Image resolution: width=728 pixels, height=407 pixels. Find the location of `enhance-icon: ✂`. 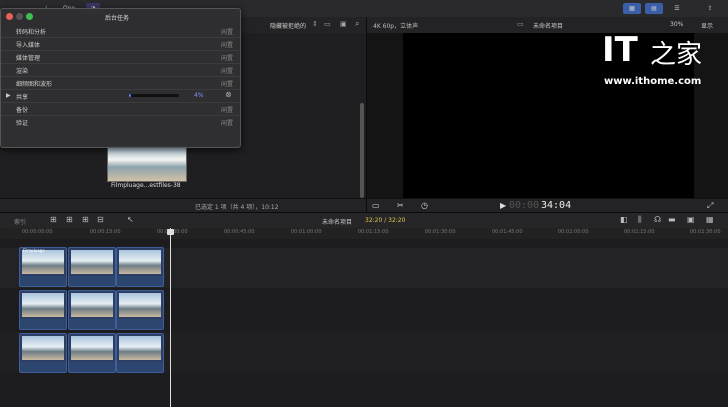

enhance-icon: ✂ is located at coordinates (400, 205).